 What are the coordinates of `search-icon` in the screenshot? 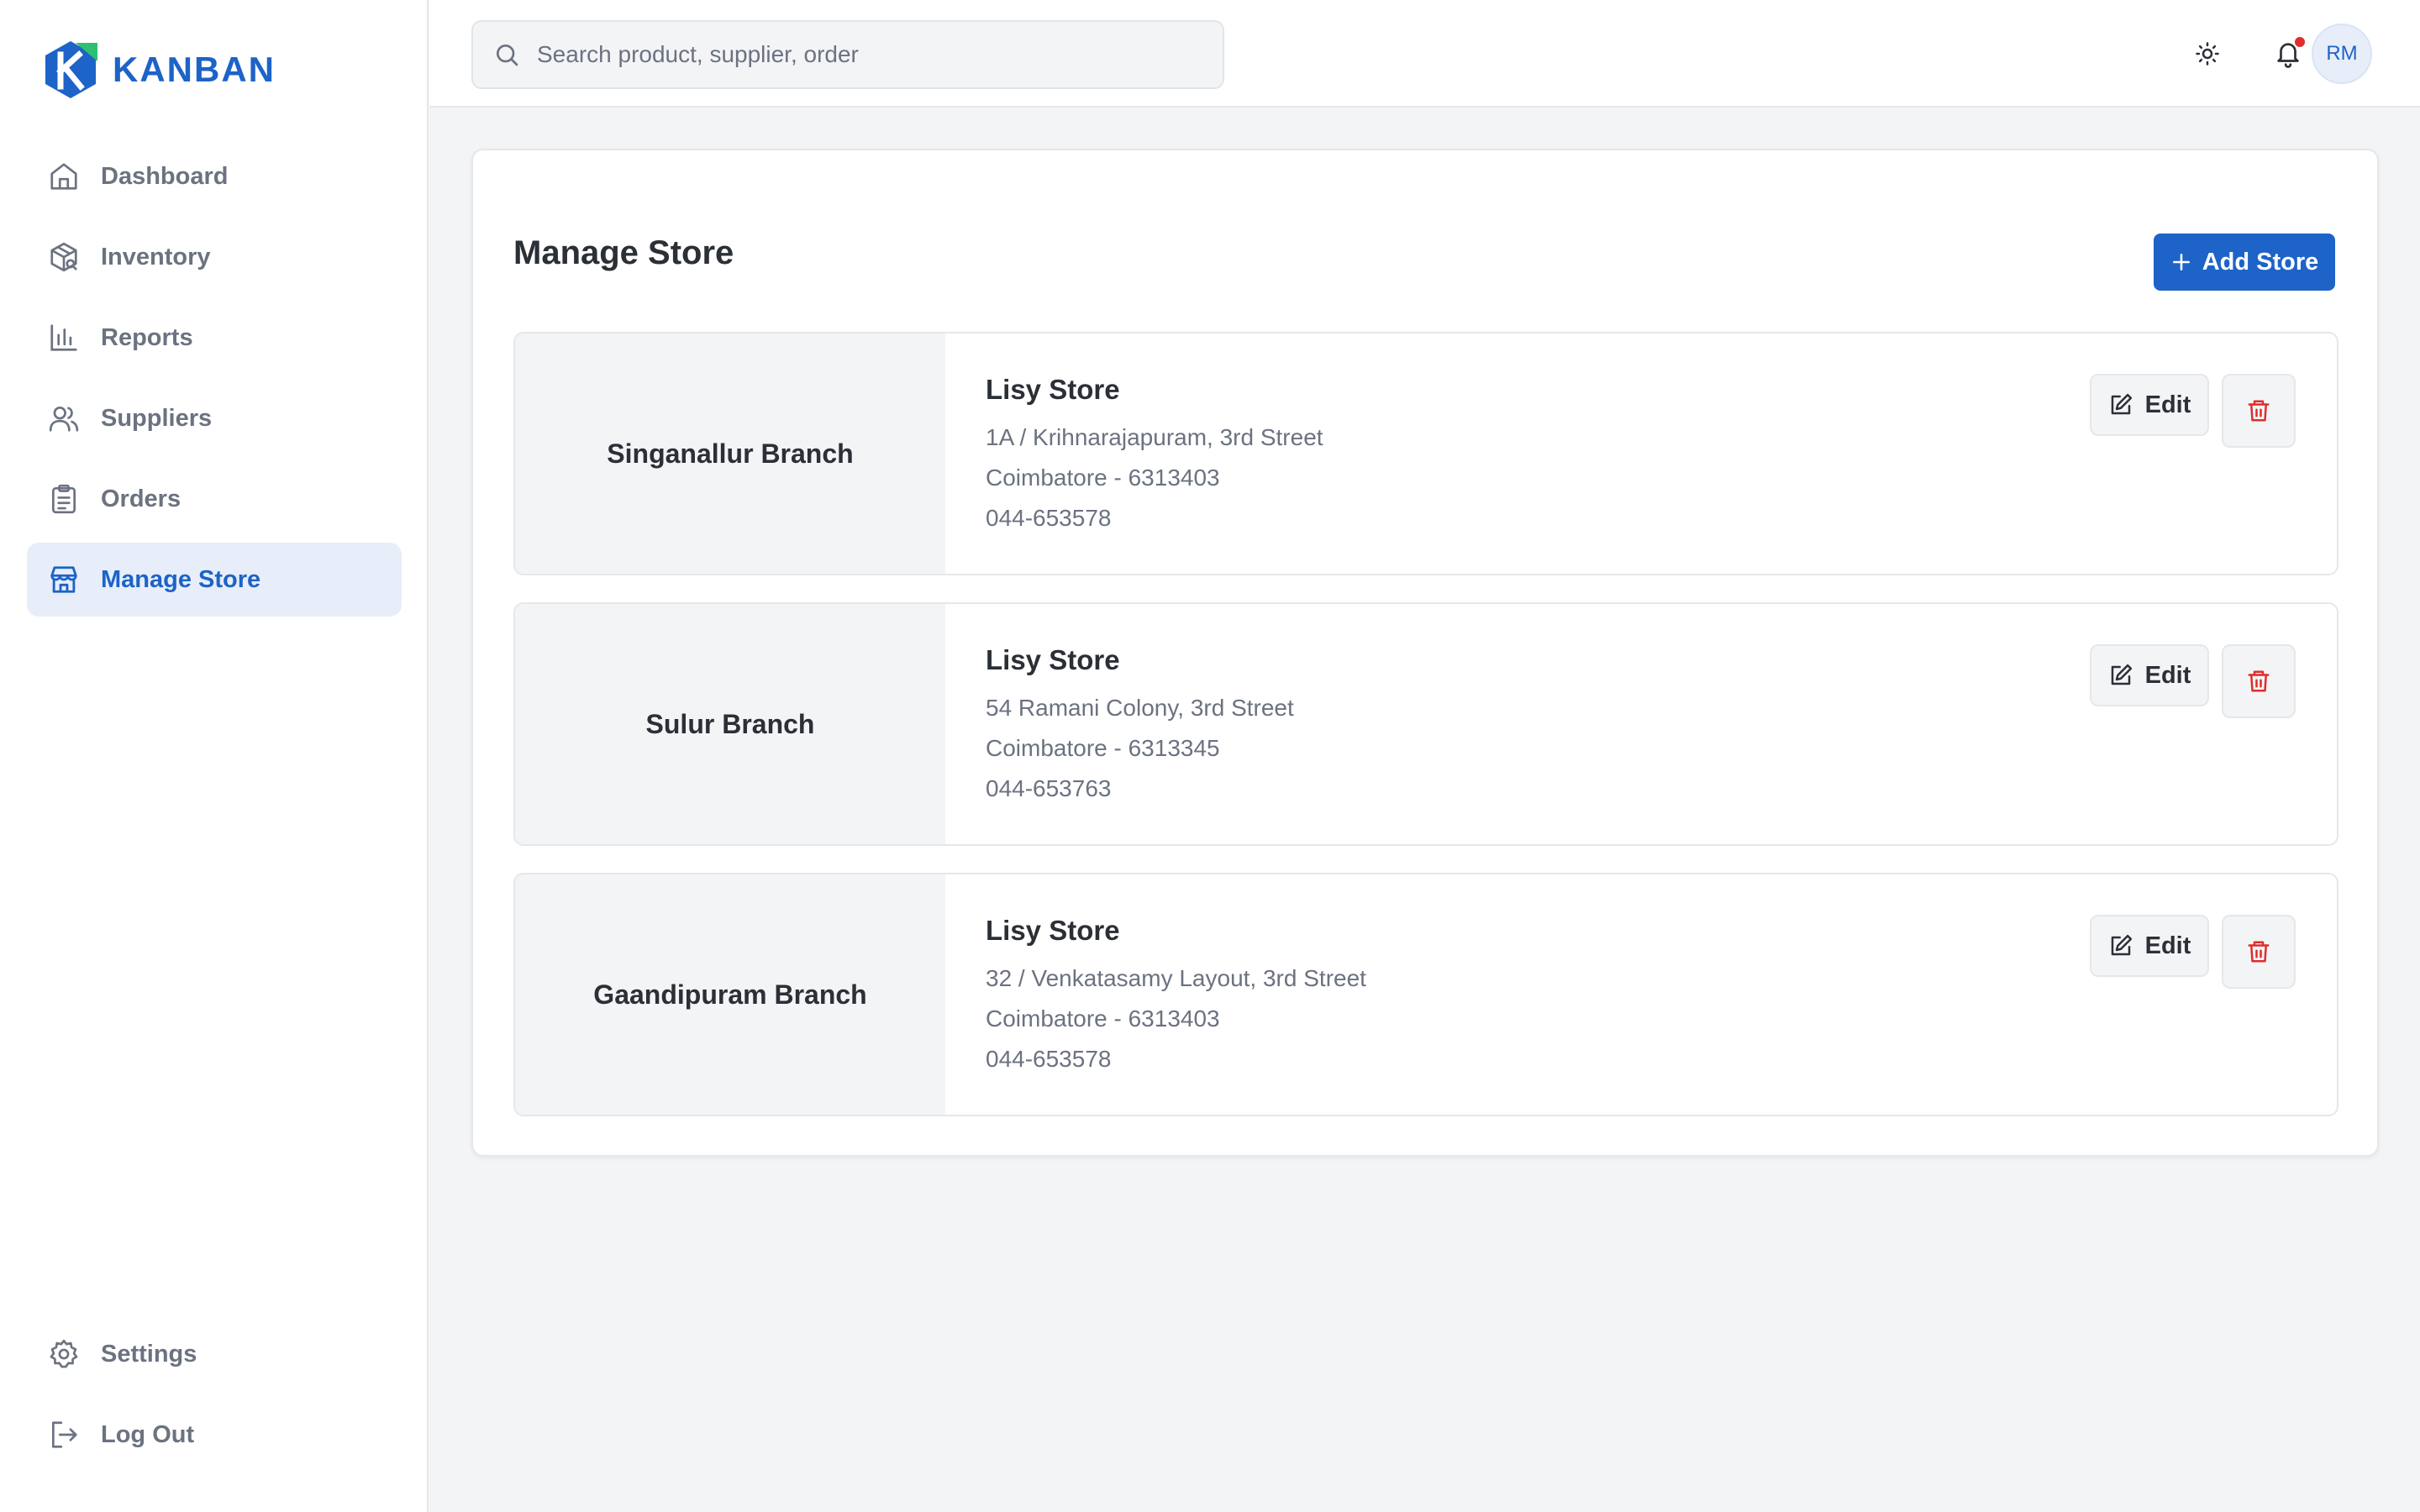 It's located at (507, 54).